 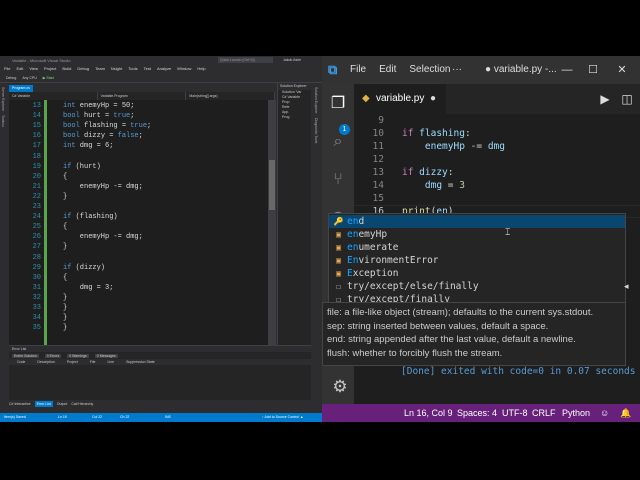 I want to click on menu-edit: Edit, so click(x=387, y=70).